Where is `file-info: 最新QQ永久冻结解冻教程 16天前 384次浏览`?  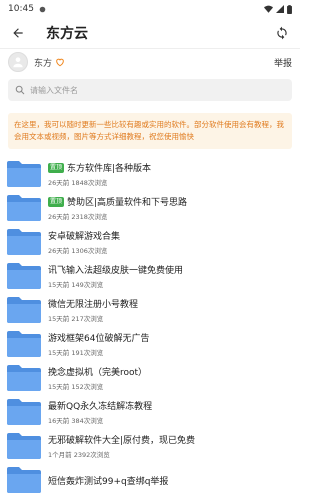
file-info: 最新QQ永久冻结解冻教程 16天前 384次浏览 is located at coordinates (100, 412).